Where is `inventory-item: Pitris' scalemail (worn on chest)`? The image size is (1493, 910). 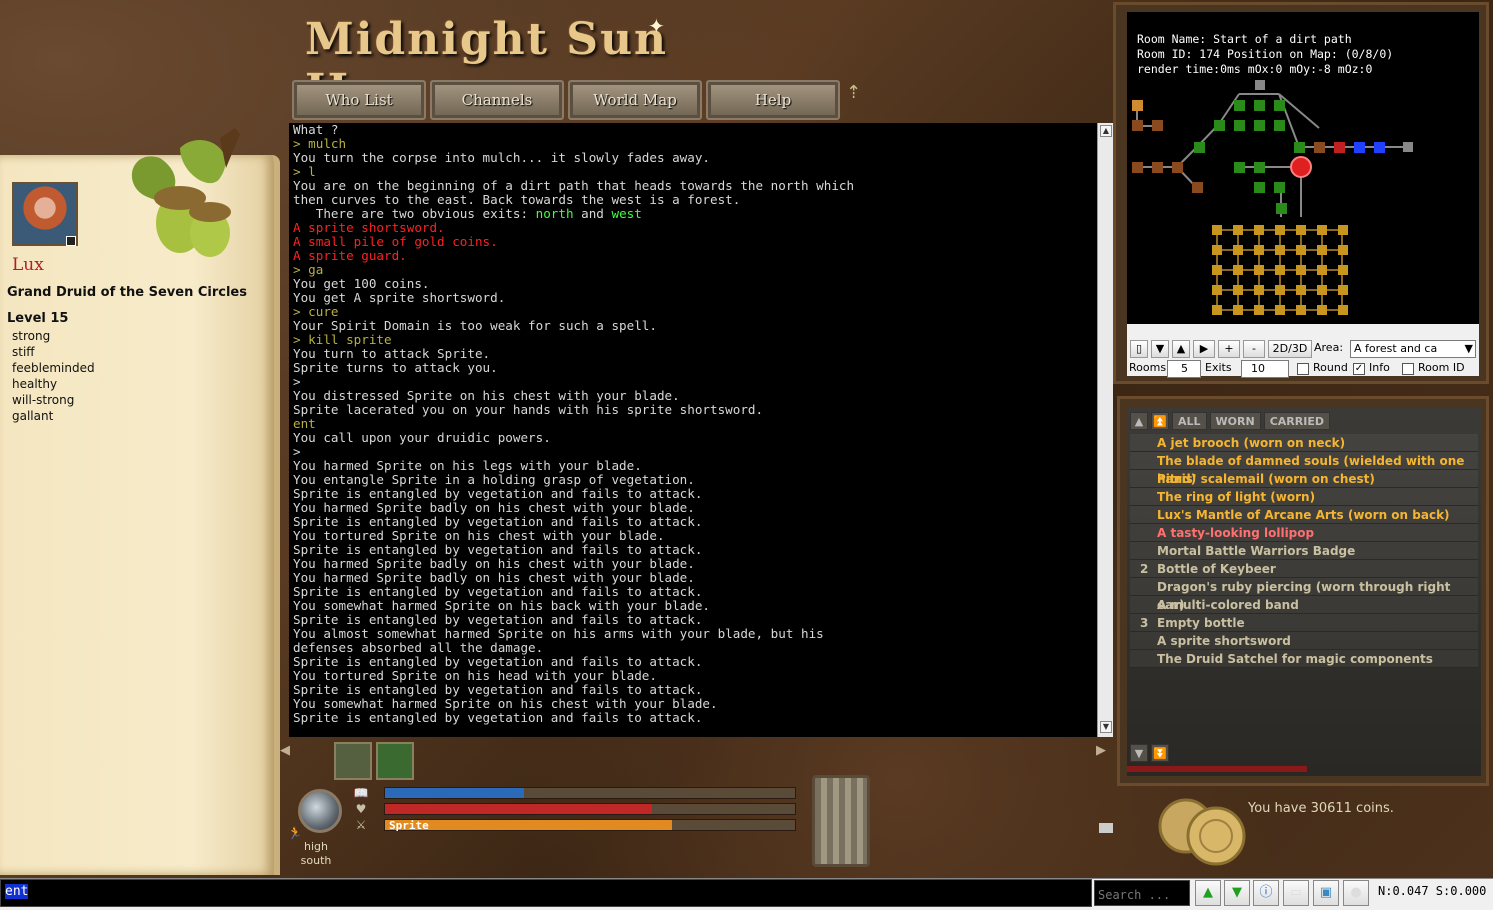 inventory-item: Pitris' scalemail (worn on chest) is located at coordinates (1304, 479).